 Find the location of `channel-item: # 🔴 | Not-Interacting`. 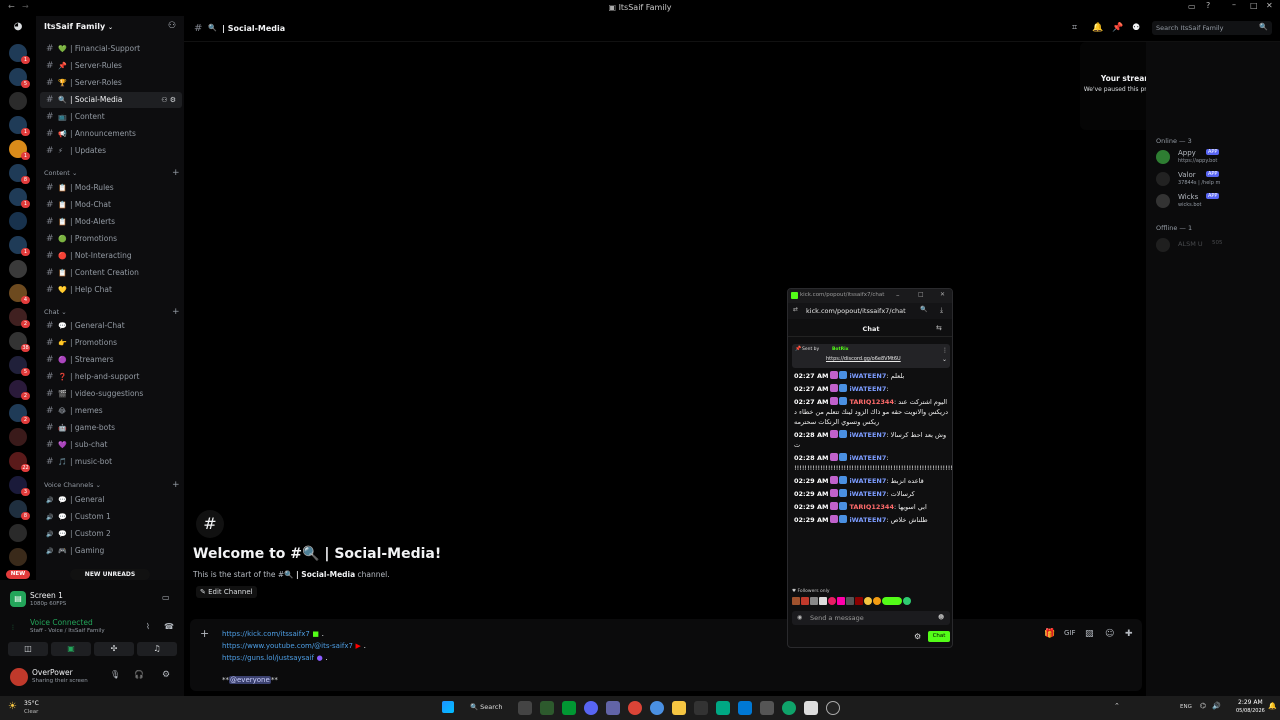

channel-item: # 🔴 | Not-Interacting is located at coordinates (111, 256).